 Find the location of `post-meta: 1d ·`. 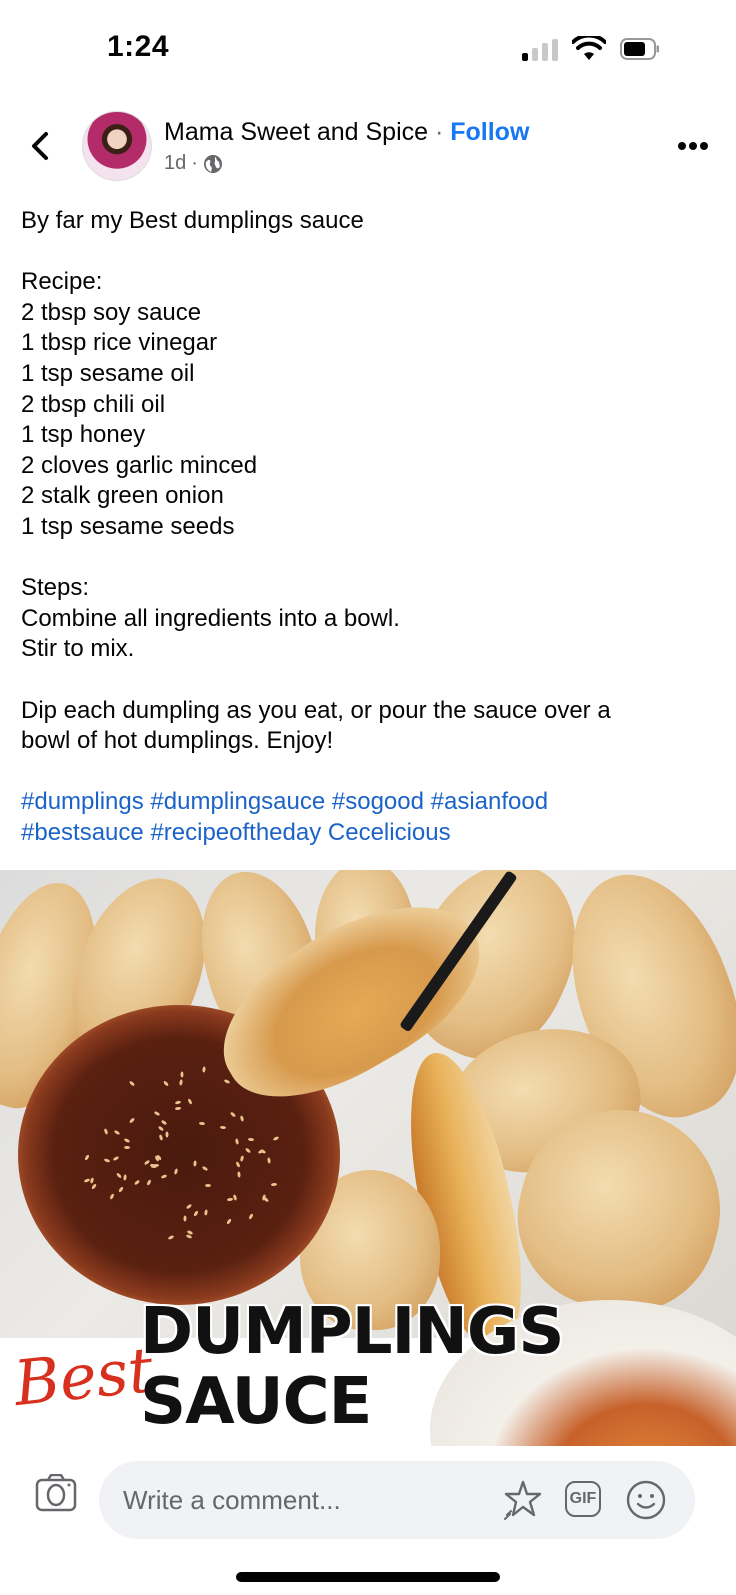

post-meta: 1d · is located at coordinates (193, 163).